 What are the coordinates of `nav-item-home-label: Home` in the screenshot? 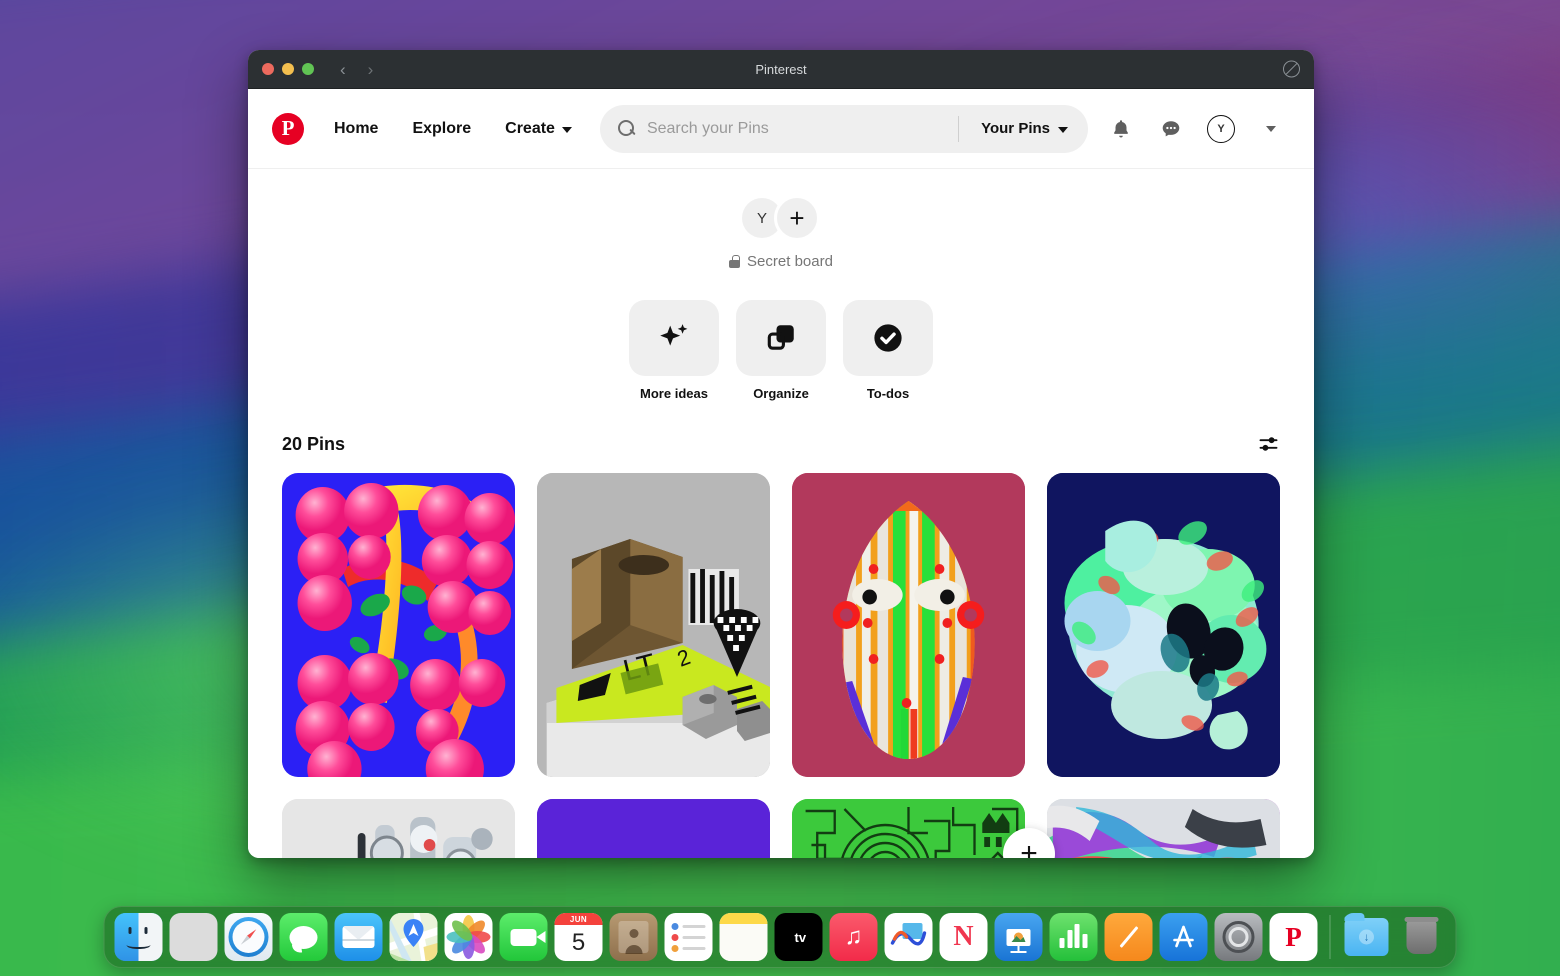 It's located at (356, 128).